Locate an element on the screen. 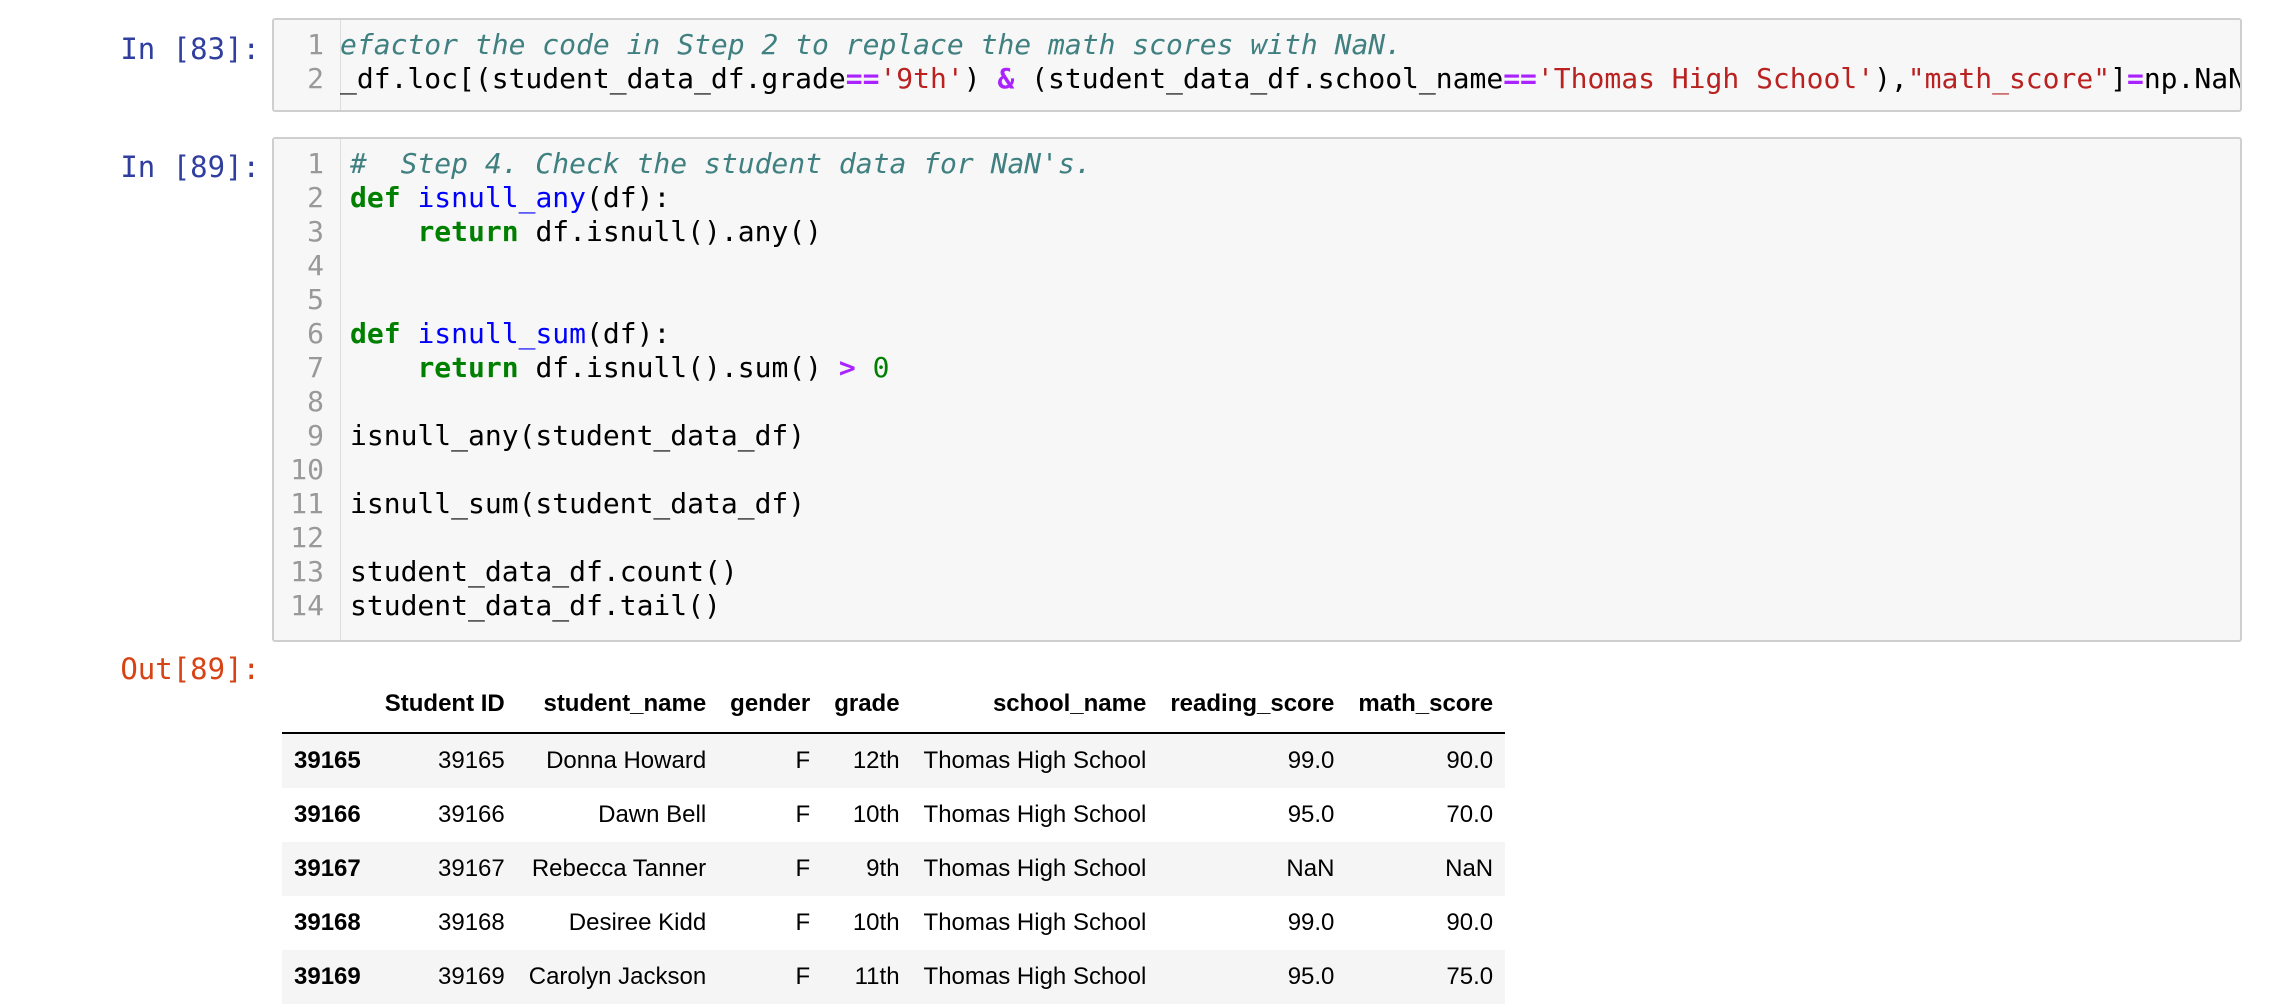 Image resolution: width=2278 pixels, height=1008 pixels. code-token: (df): is located at coordinates (628, 197).